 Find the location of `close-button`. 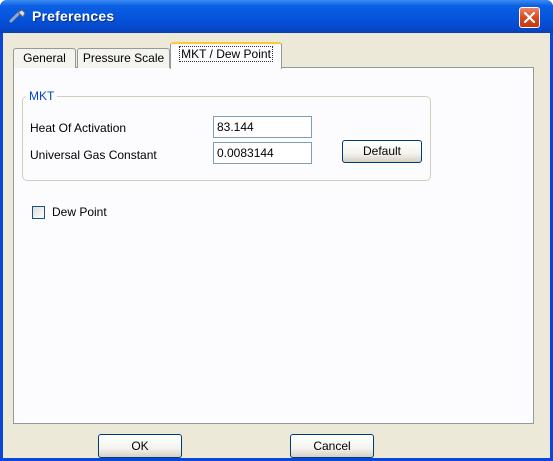

close-button is located at coordinates (529, 17).